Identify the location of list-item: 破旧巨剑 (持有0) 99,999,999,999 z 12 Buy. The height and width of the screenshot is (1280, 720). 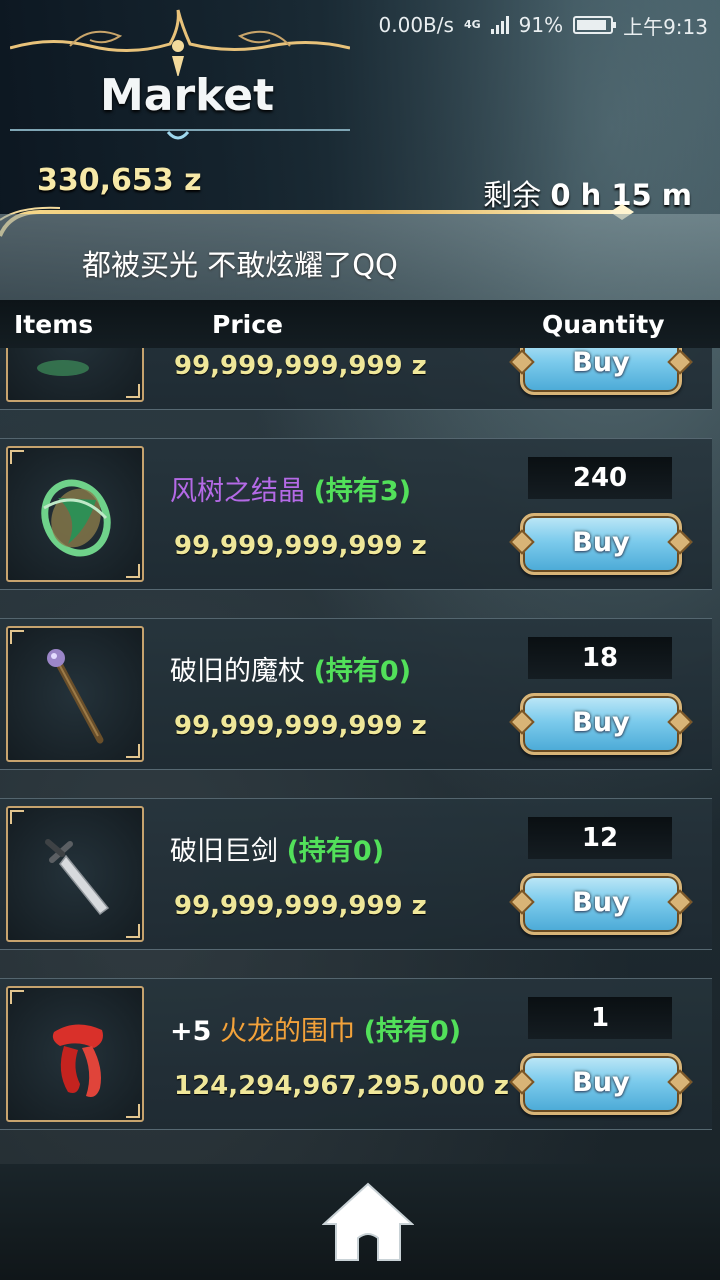
(356, 874).